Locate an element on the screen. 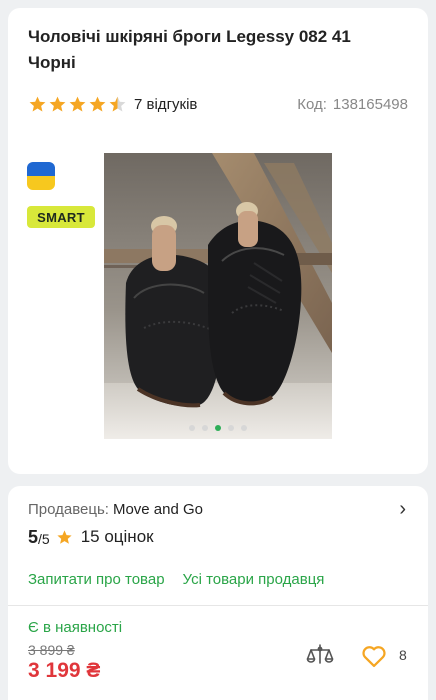  compare-button is located at coordinates (320, 656).